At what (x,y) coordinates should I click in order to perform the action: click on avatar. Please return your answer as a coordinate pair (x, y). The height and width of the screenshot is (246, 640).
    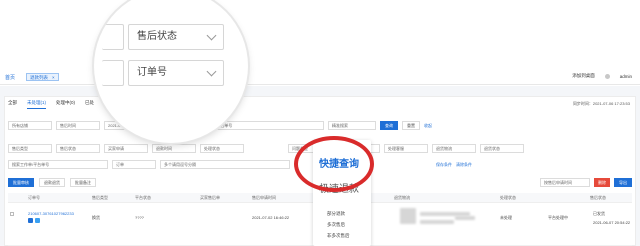
    Looking at the image, I should click on (607, 76).